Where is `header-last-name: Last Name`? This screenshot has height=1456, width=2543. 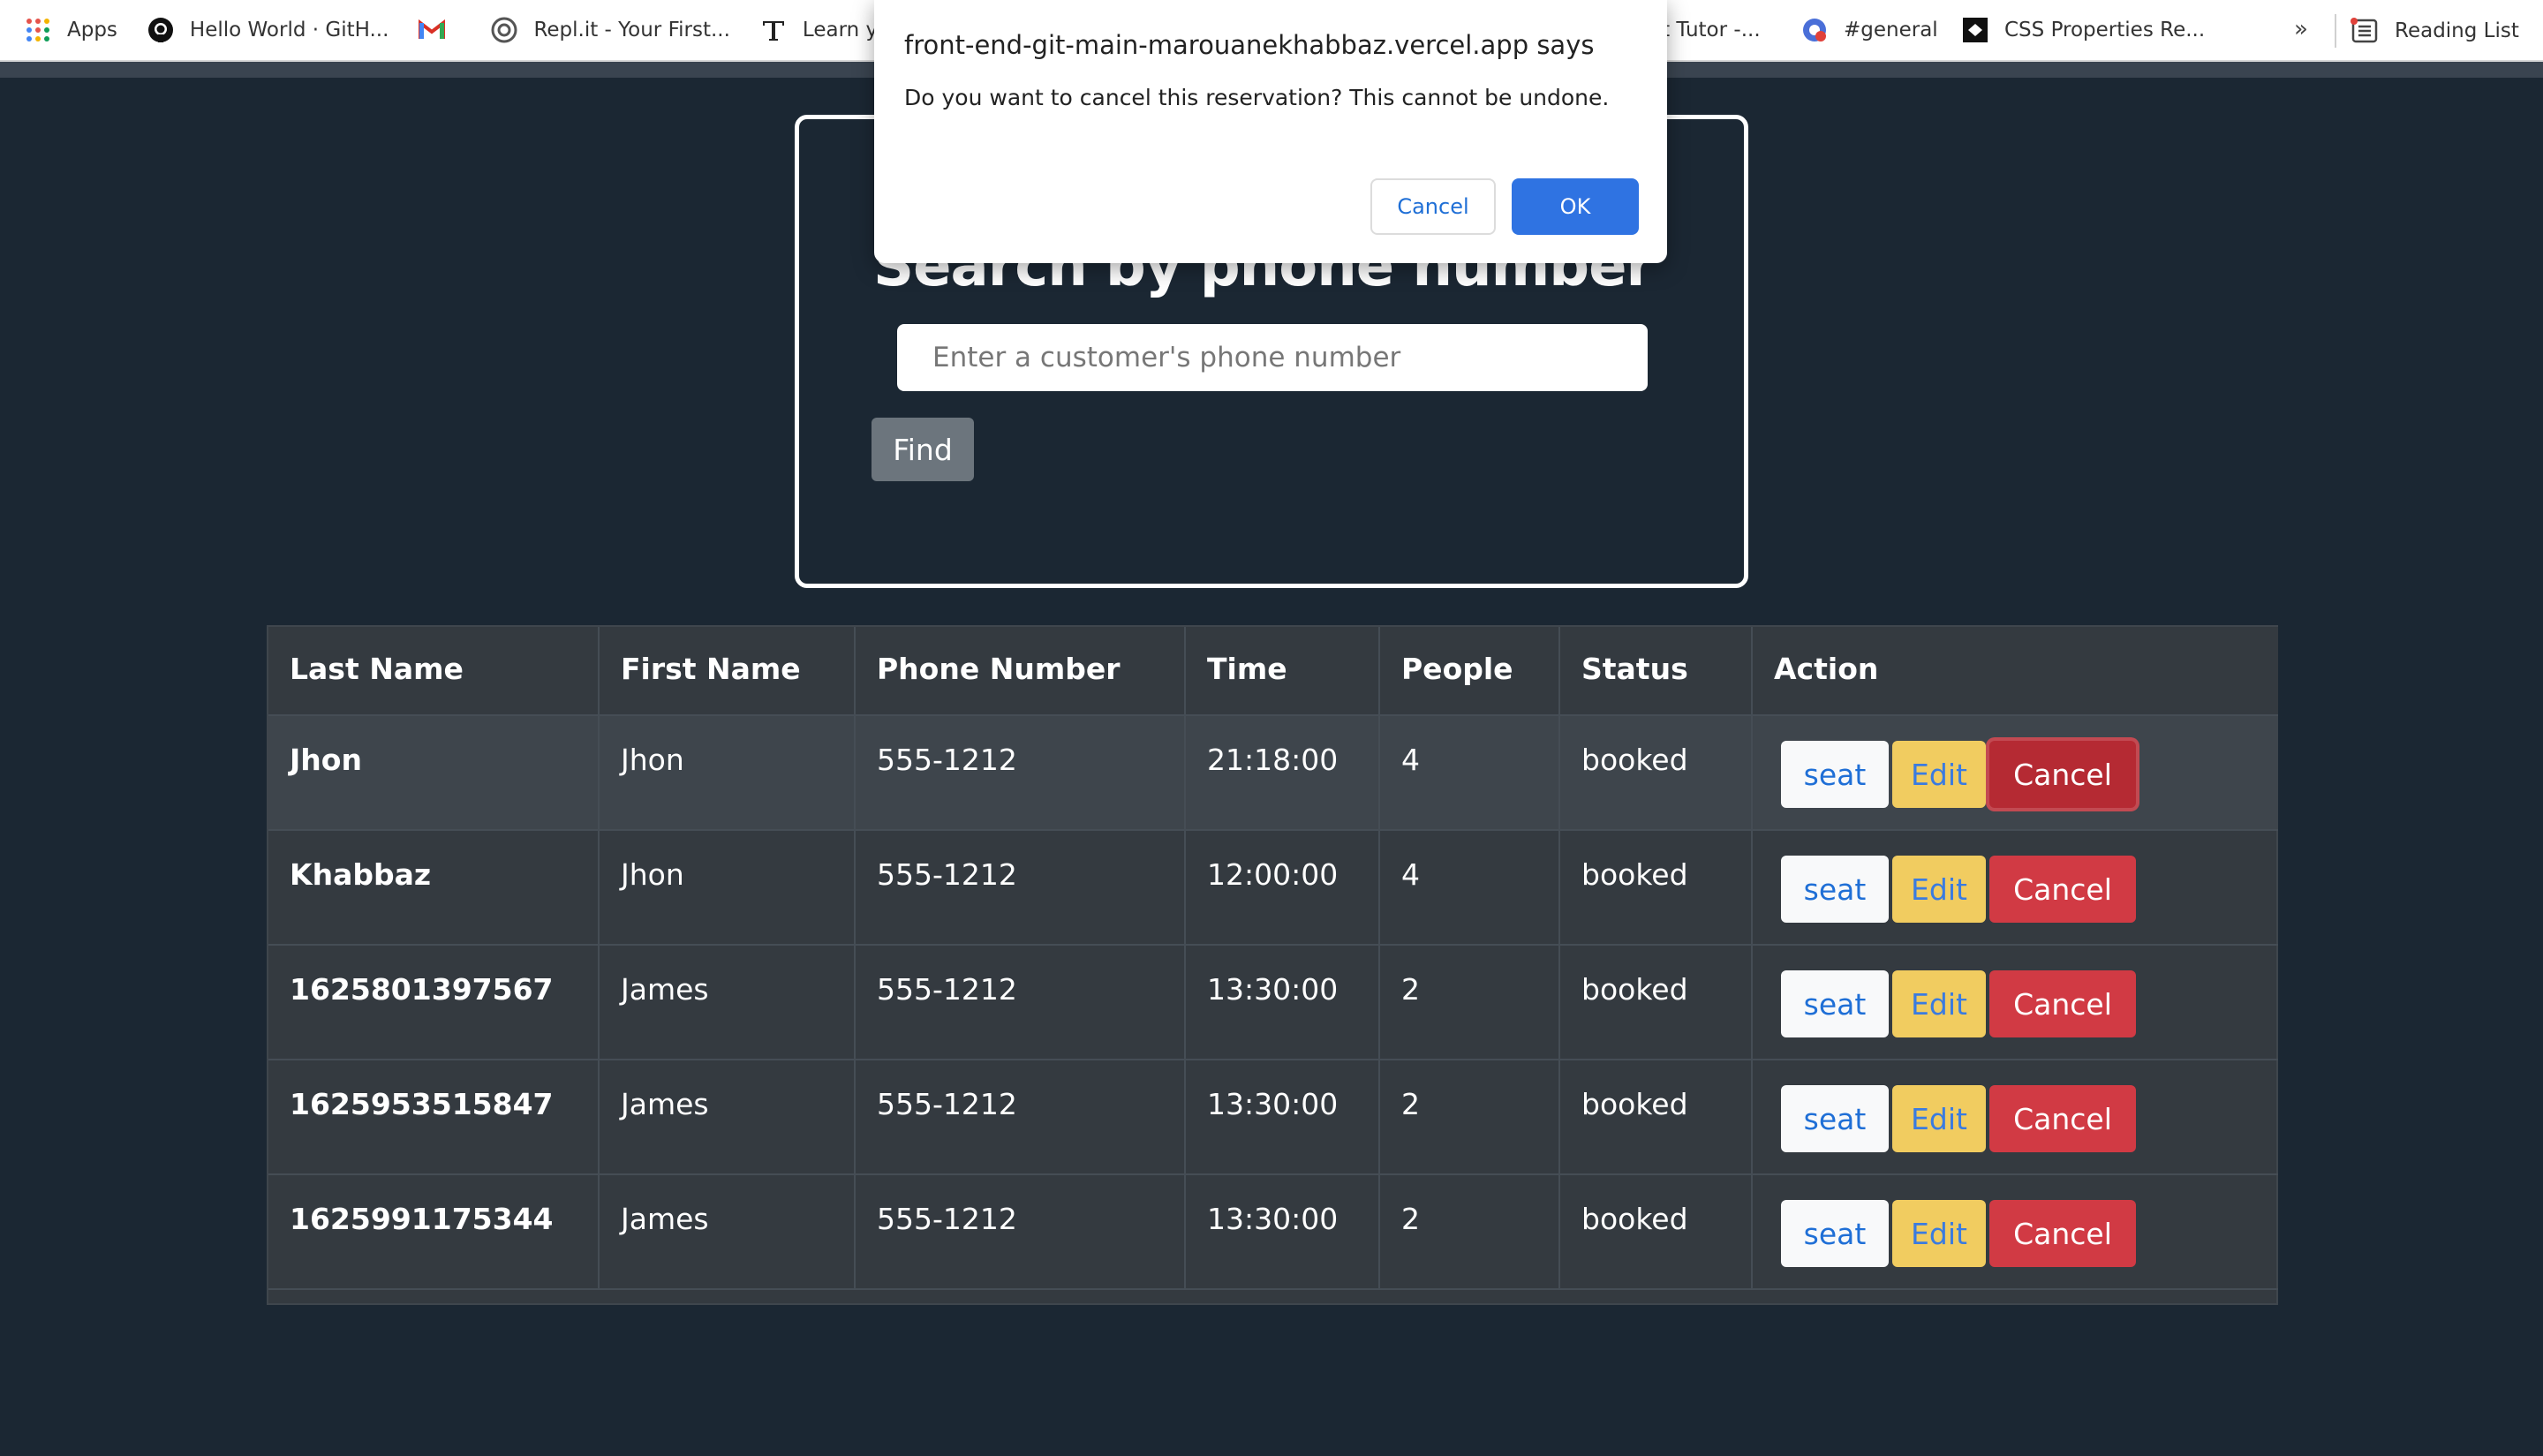
header-last-name: Last Name is located at coordinates (434, 671).